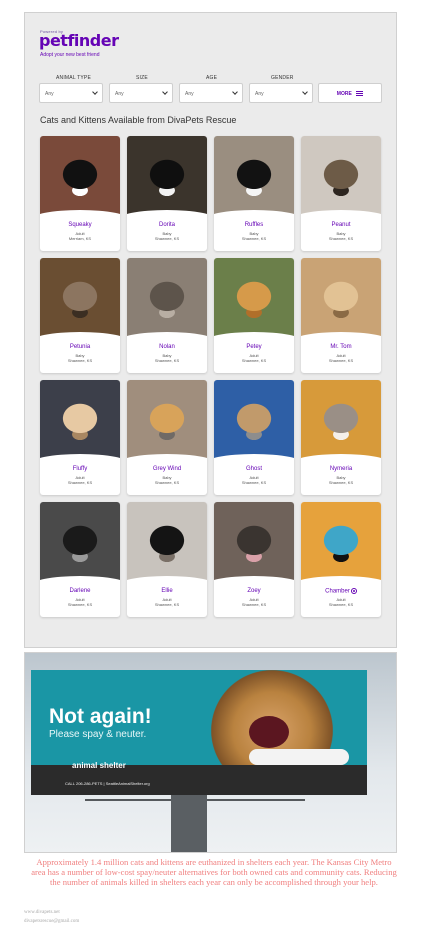 This screenshot has height=951, width=428. I want to click on billboard-org-name: animal shelter, so click(99, 765).